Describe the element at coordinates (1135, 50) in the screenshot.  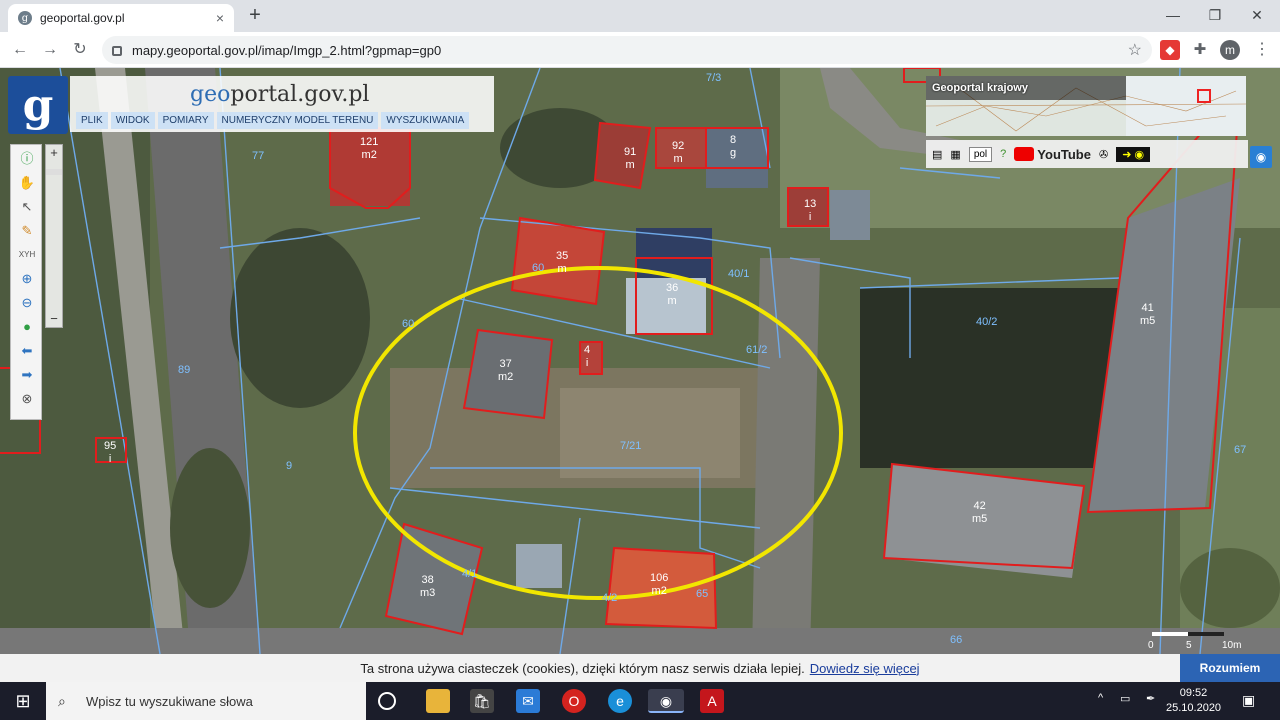
I see `bookmark-star-icon: ☆` at that location.